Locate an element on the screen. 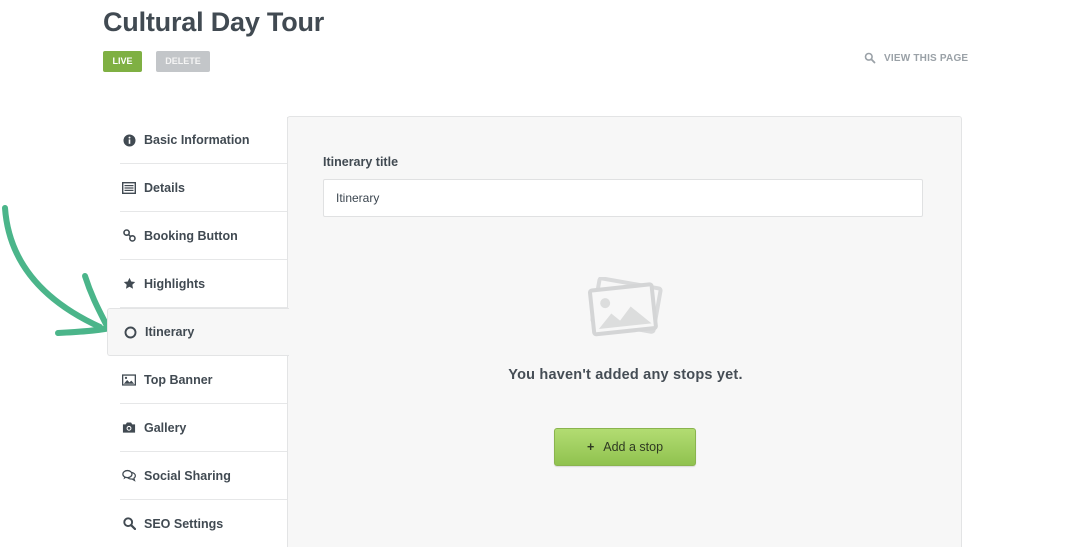  info-circle-icon is located at coordinates (129, 140).